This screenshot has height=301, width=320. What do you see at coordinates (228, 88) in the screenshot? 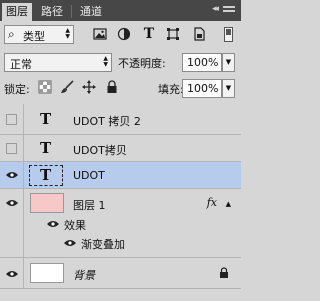
I see `fill-dropdown-icon: ▼` at bounding box center [228, 88].